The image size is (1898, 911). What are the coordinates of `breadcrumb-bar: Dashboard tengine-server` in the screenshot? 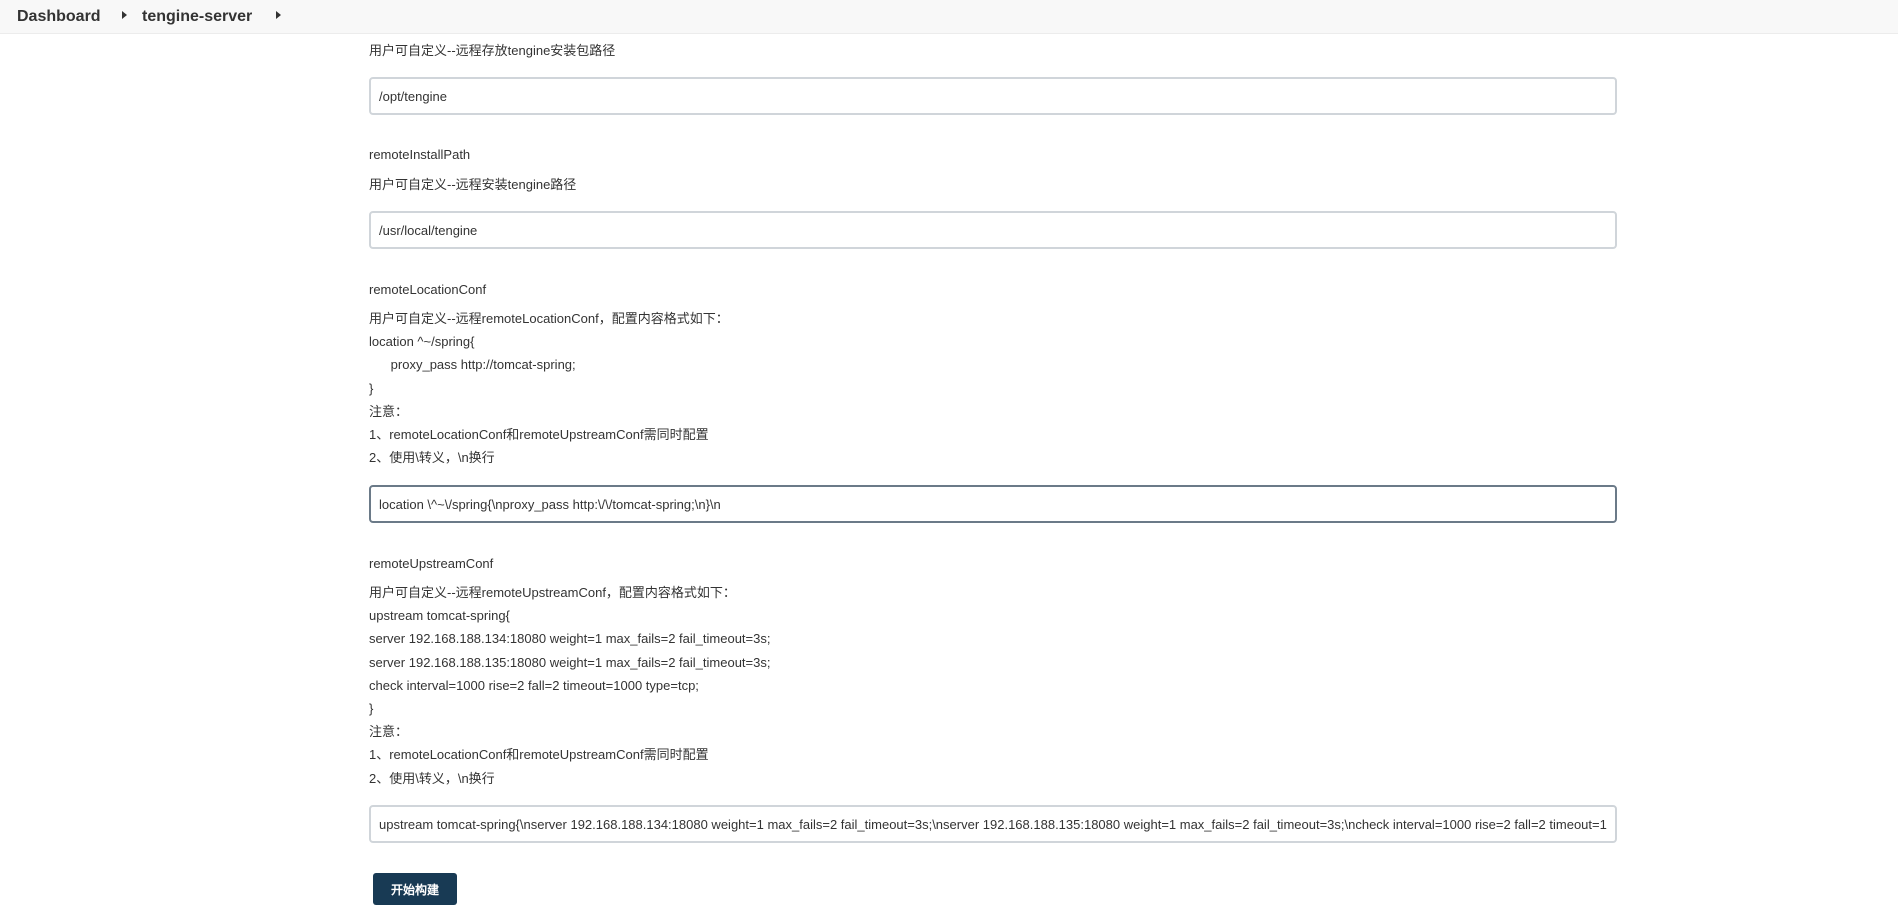 It's located at (949, 17).